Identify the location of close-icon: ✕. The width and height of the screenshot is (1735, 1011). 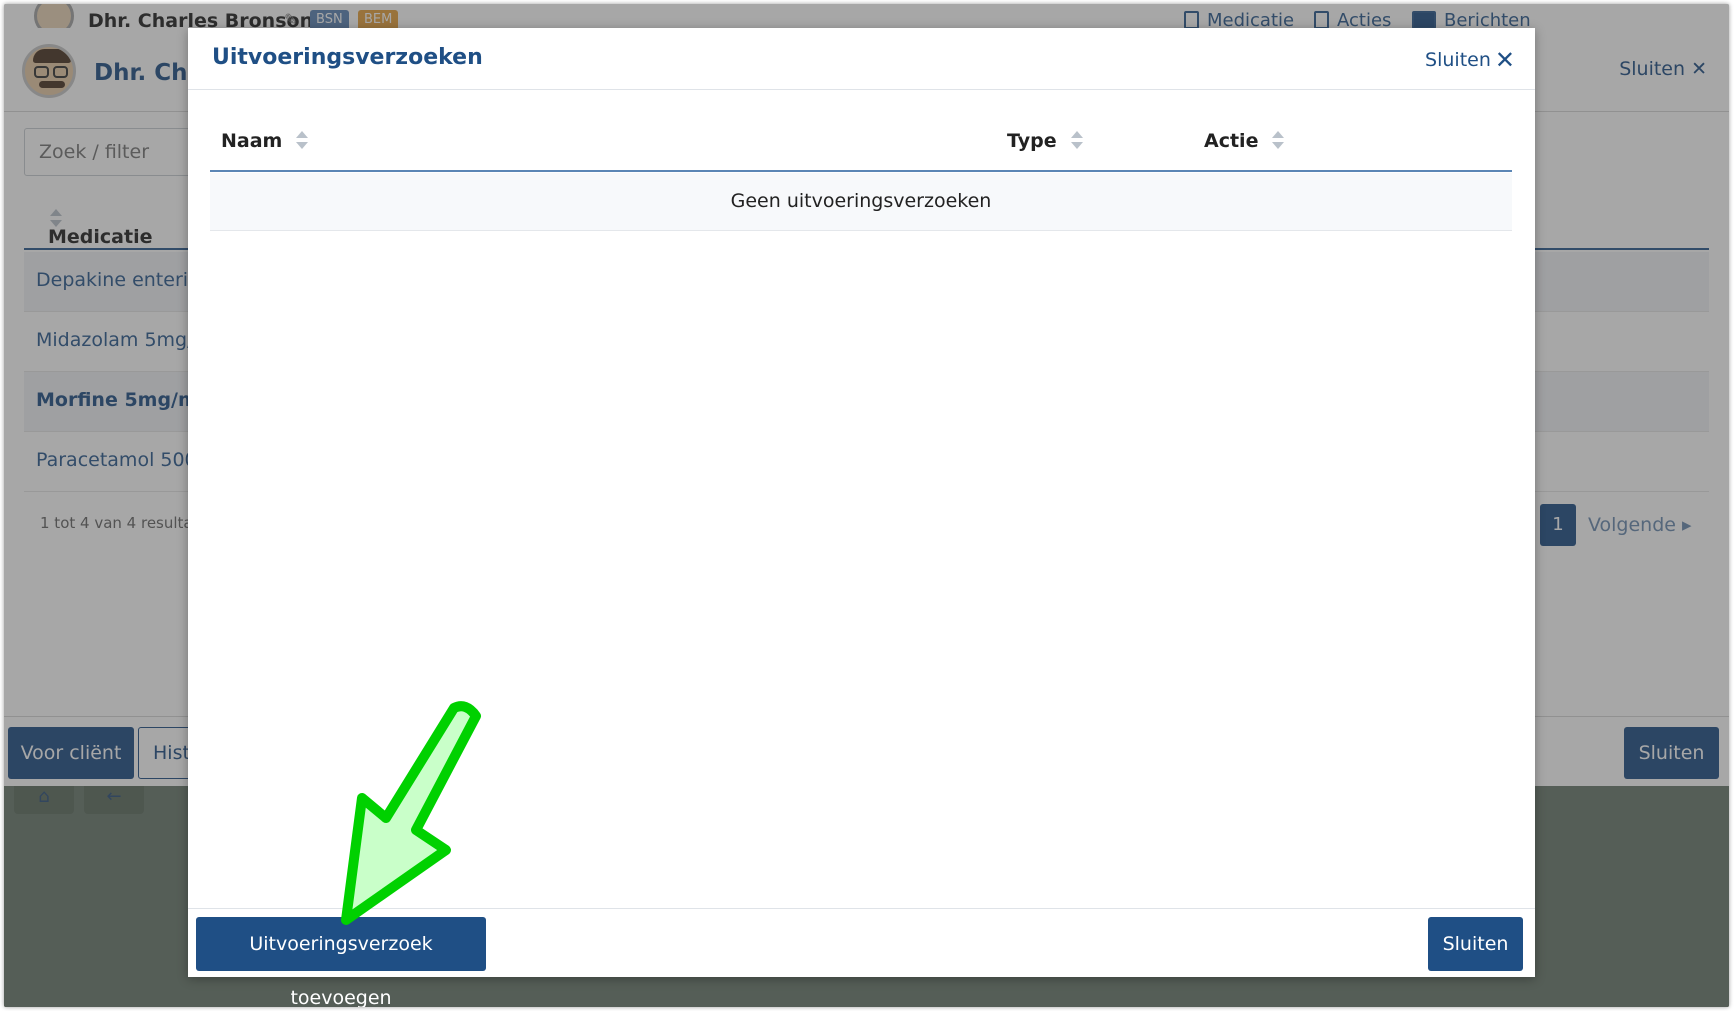
(1504, 60).